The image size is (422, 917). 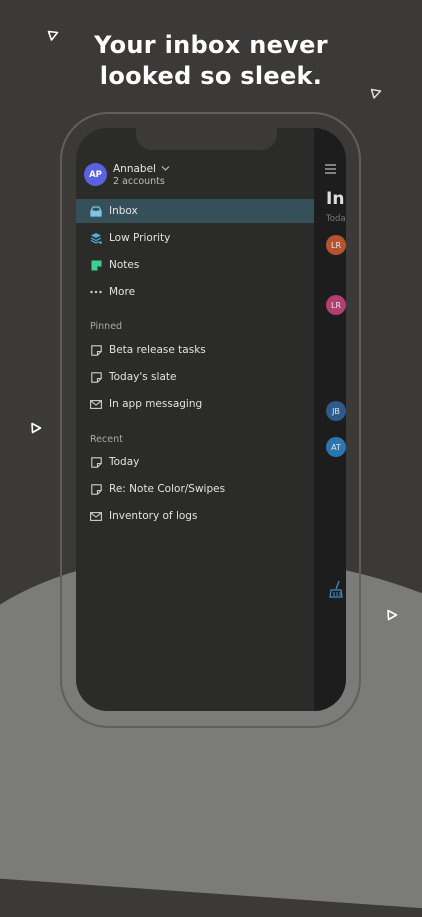 What do you see at coordinates (106, 326) in the screenshot?
I see `section-header-pinned: Pinned` at bounding box center [106, 326].